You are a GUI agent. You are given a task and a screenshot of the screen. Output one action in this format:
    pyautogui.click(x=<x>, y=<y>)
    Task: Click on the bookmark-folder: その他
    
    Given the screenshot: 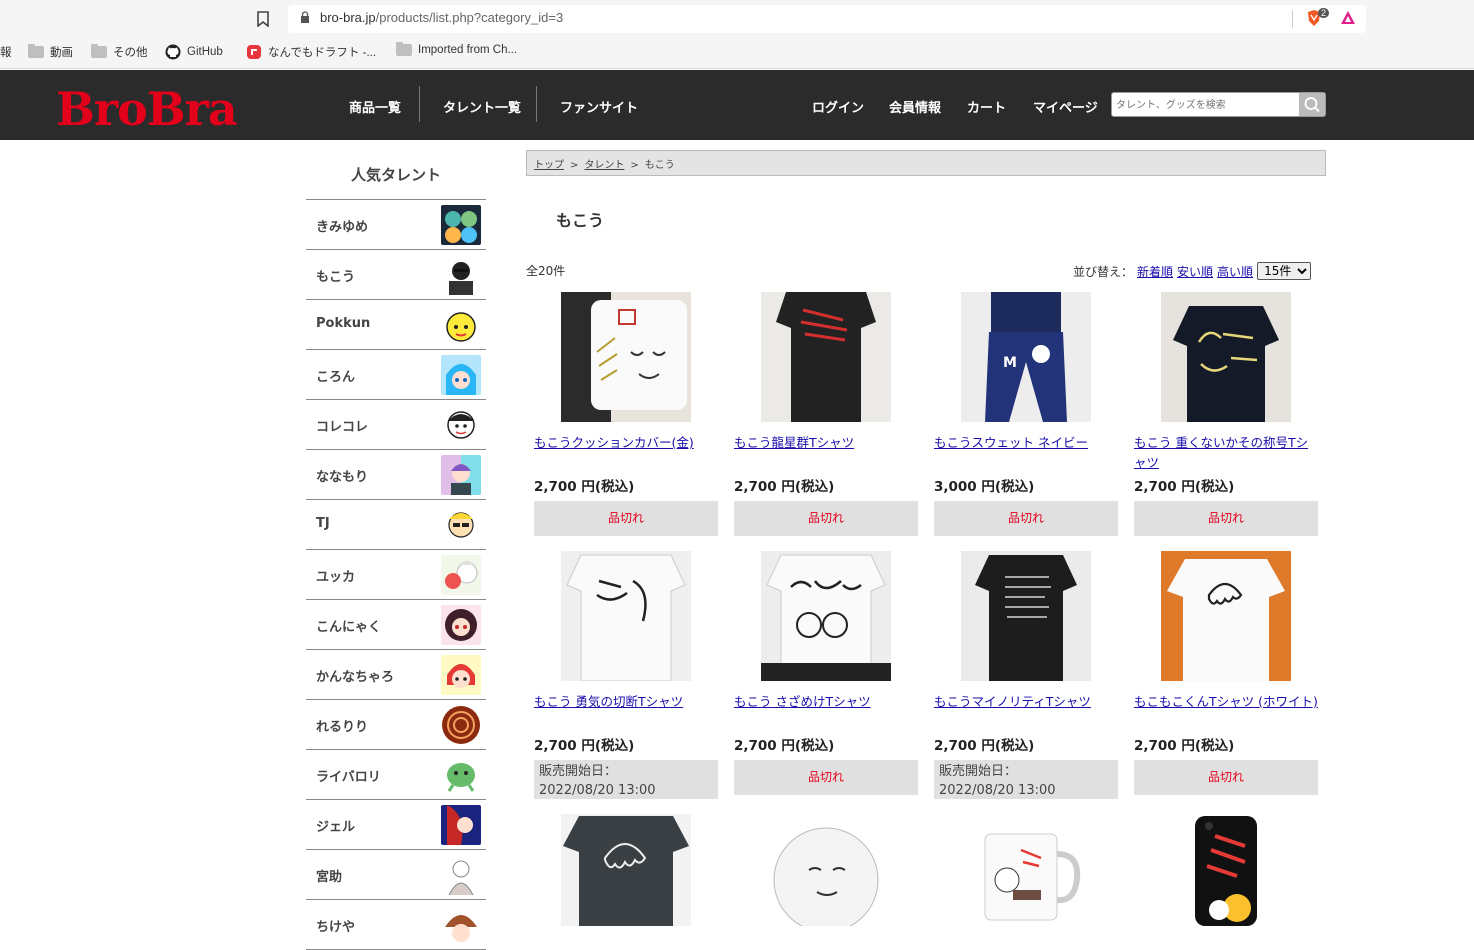 What is the action you would take?
    pyautogui.click(x=119, y=52)
    